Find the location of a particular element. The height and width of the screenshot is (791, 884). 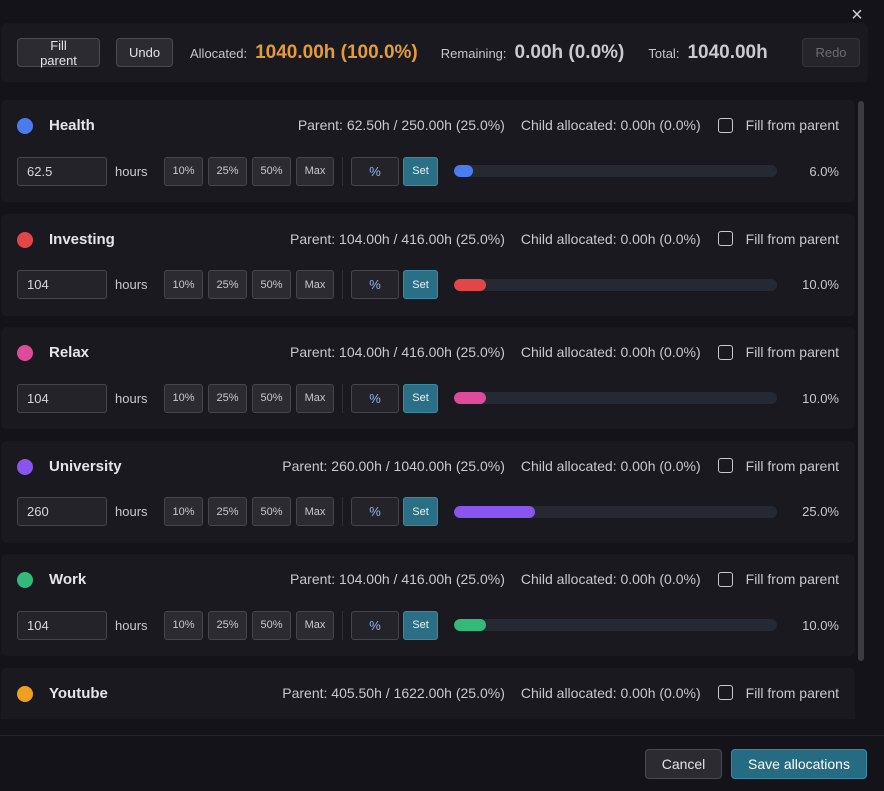

undo-button: Undo is located at coordinates (144, 52).